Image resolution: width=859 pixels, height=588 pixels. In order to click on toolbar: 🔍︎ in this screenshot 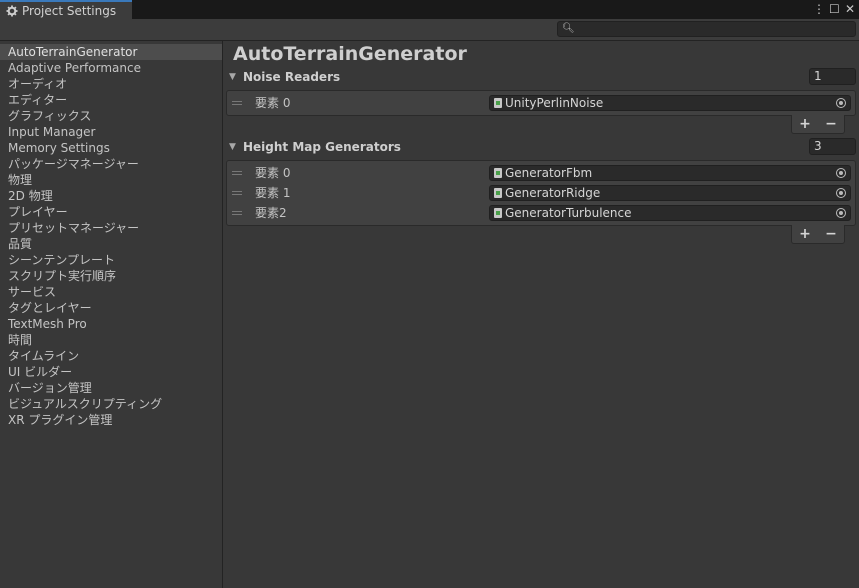, I will do `click(429, 30)`.